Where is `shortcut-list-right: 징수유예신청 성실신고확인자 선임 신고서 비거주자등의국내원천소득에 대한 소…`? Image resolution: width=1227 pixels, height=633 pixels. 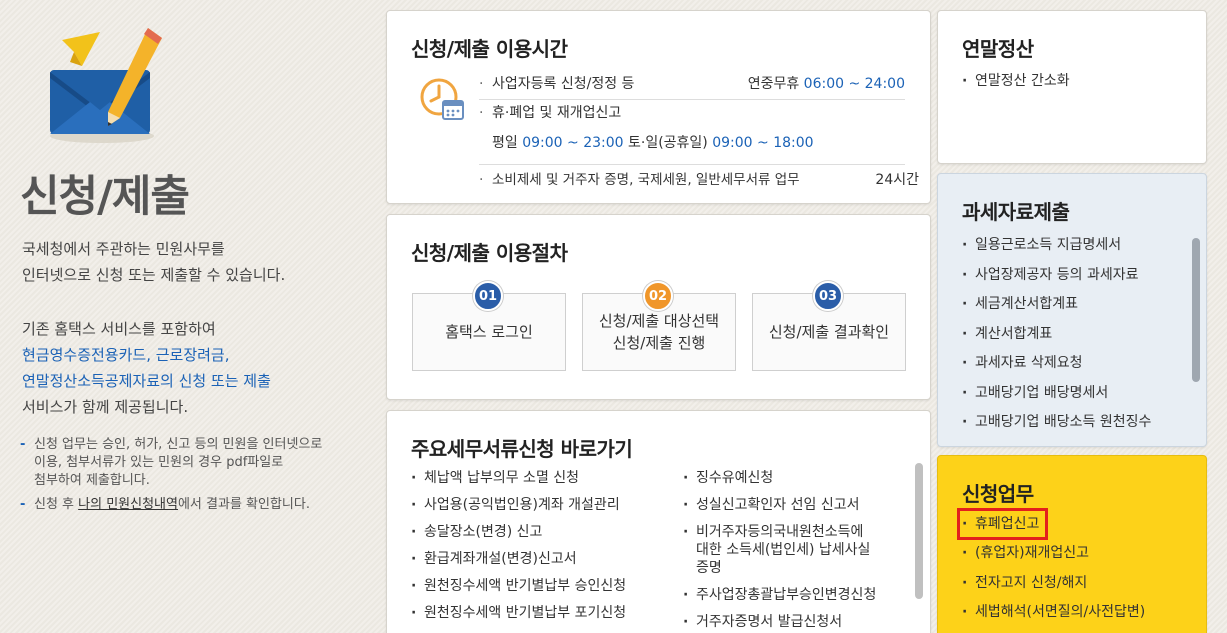 shortcut-list-right: 징수유예신청 성실신고확인자 선임 신고서 비거주자등의국내원천소득에 대한 소… is located at coordinates (779, 551).